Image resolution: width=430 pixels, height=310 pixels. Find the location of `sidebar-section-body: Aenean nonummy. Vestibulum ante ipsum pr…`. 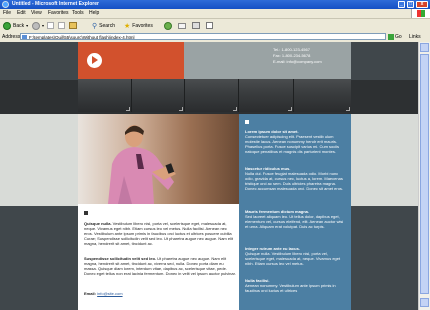

sidebar-section-body: Aenean nonummy. Vestibulum ante ipsum pr… is located at coordinates (290, 288).